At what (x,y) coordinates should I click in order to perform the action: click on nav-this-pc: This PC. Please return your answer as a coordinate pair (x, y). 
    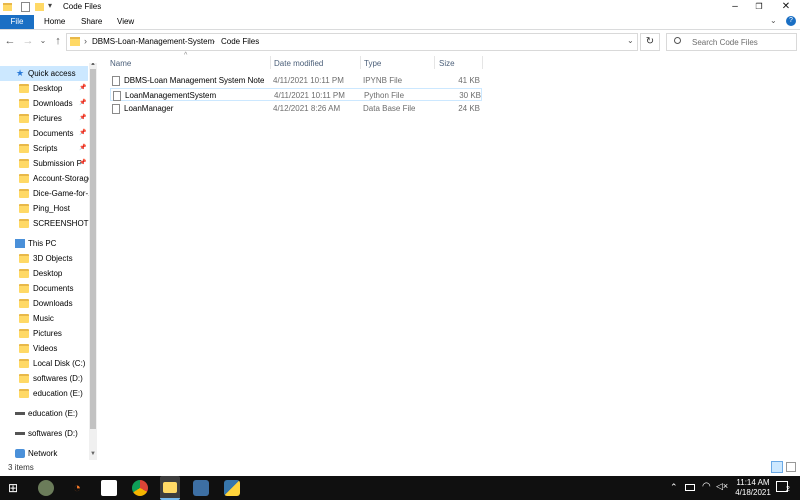
    Looking at the image, I should click on (50, 243).